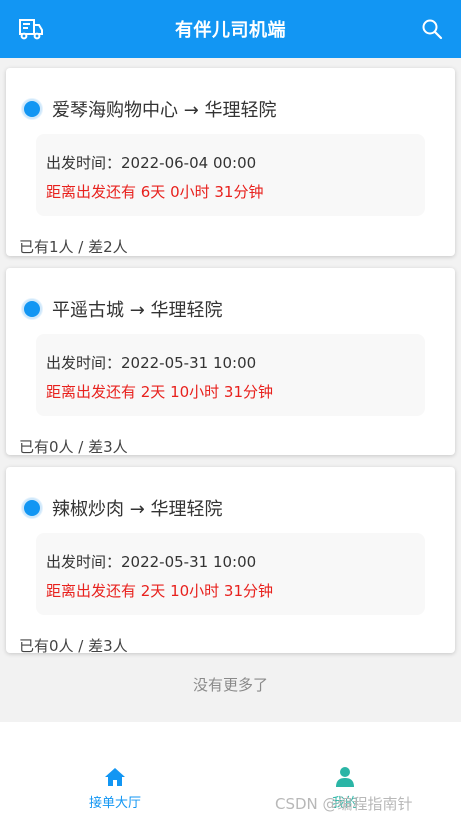 This screenshot has width=461, height=822. I want to click on user-icon, so click(345, 777).